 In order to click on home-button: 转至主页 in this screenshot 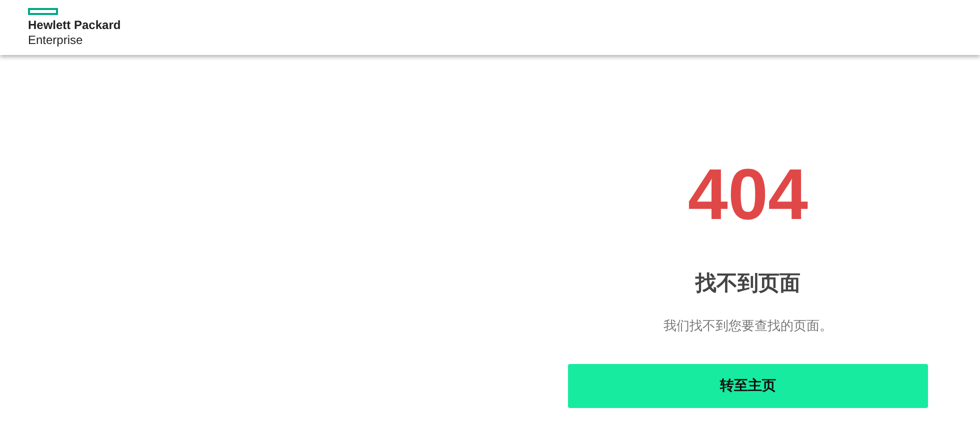, I will do `click(748, 386)`.